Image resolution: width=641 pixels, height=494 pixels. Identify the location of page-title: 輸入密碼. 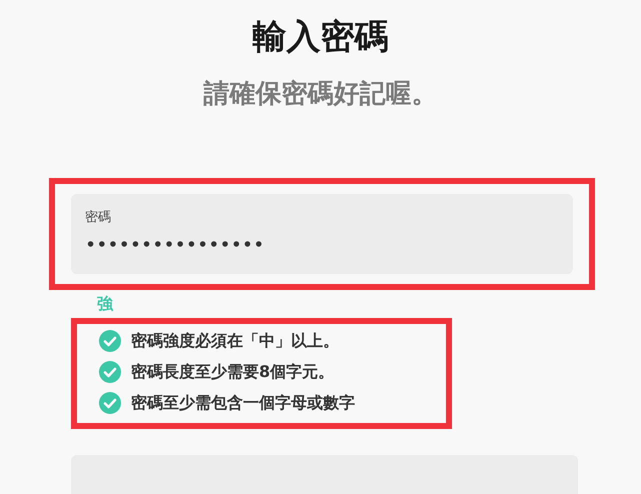
(320, 37).